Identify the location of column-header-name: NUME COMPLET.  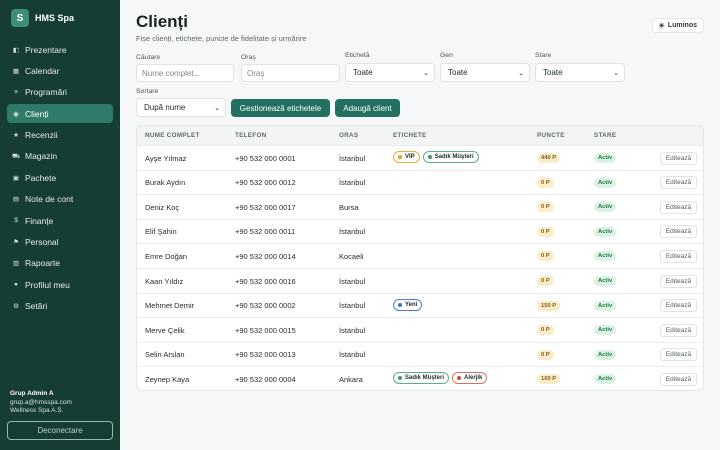
(172, 135).